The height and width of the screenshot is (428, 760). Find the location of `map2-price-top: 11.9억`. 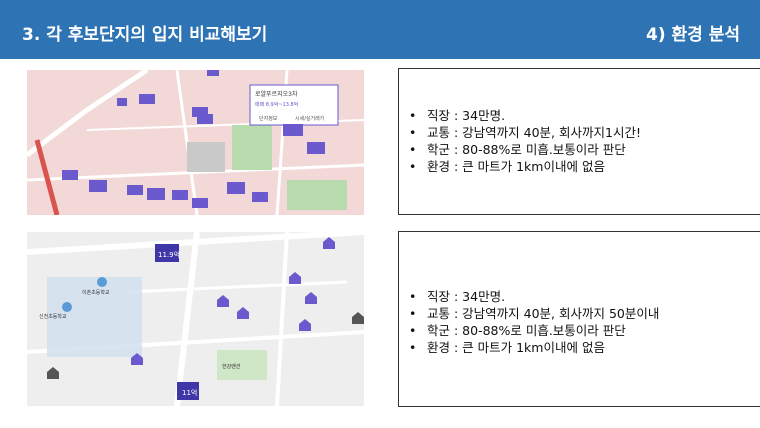

map2-price-top: 11.9억 is located at coordinates (169, 255).